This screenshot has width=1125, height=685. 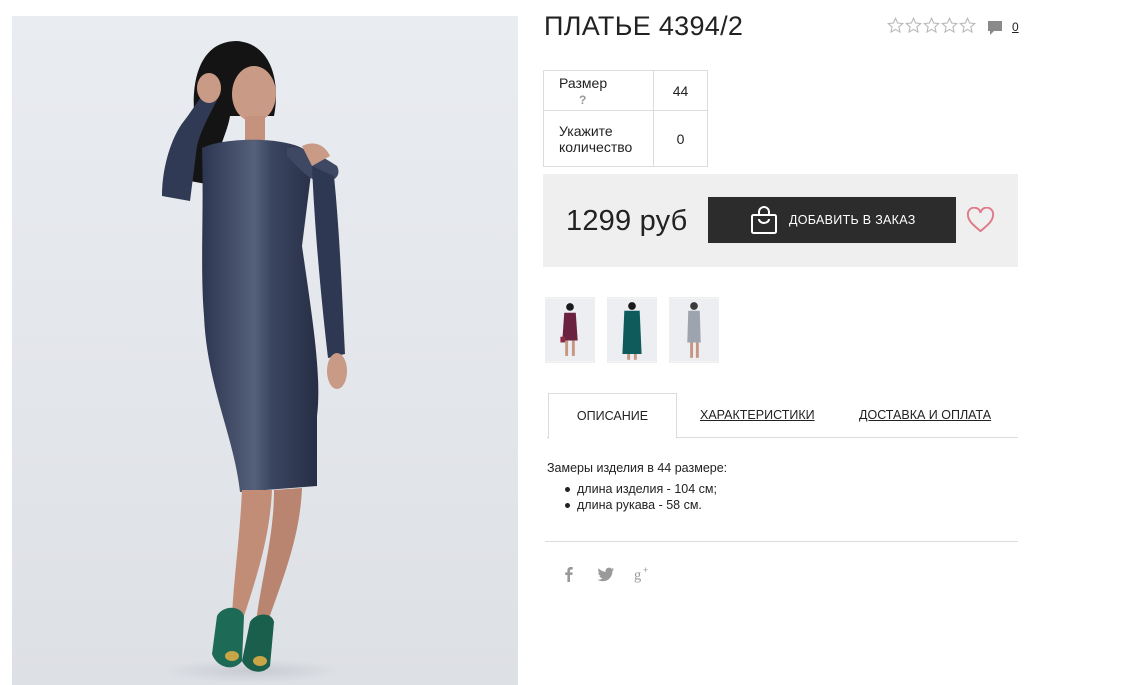 What do you see at coordinates (612, 416) in the screenshot?
I see `tab-description: ОПИСАНИЕ` at bounding box center [612, 416].